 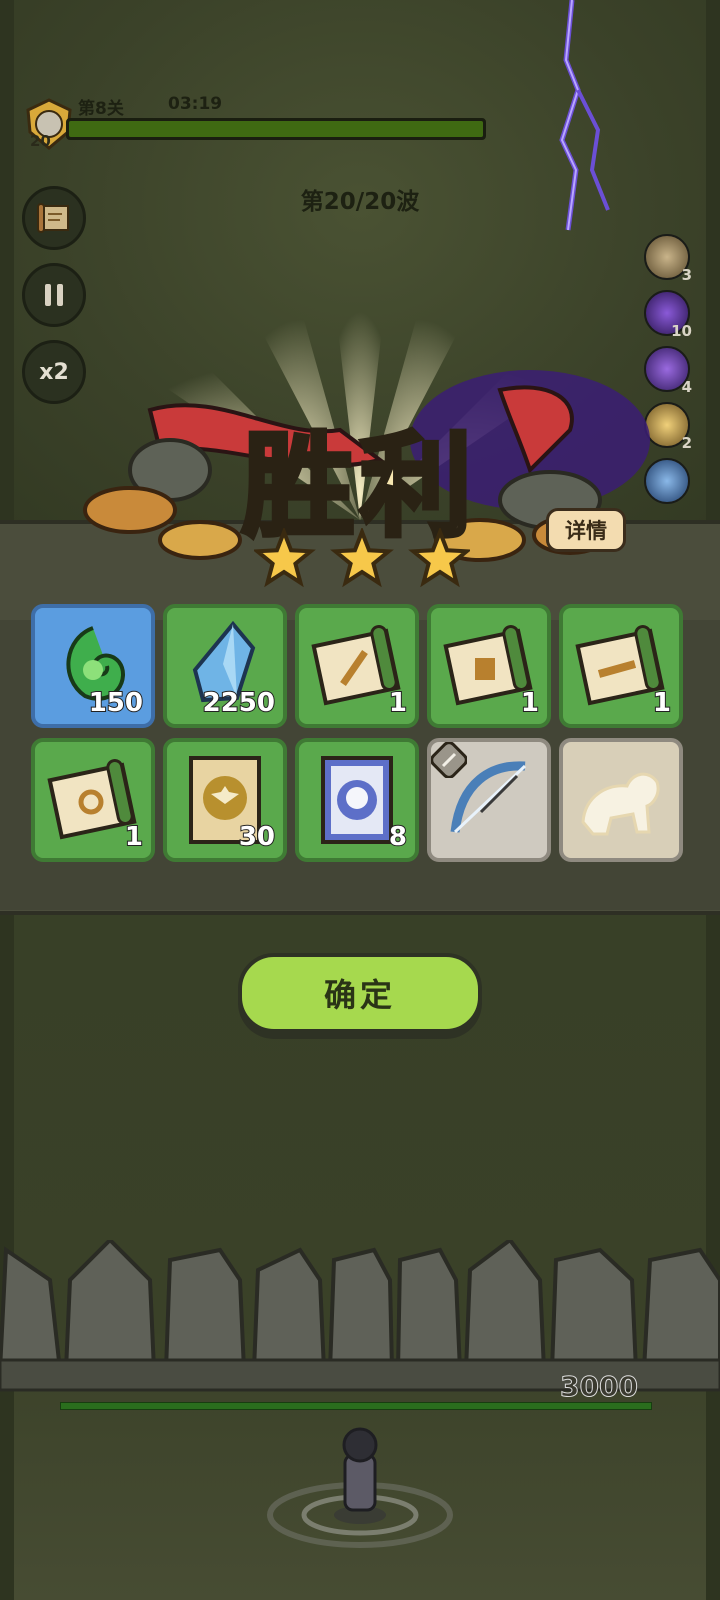 I want to click on buff-purple-vortex: 10, so click(x=668, y=315).